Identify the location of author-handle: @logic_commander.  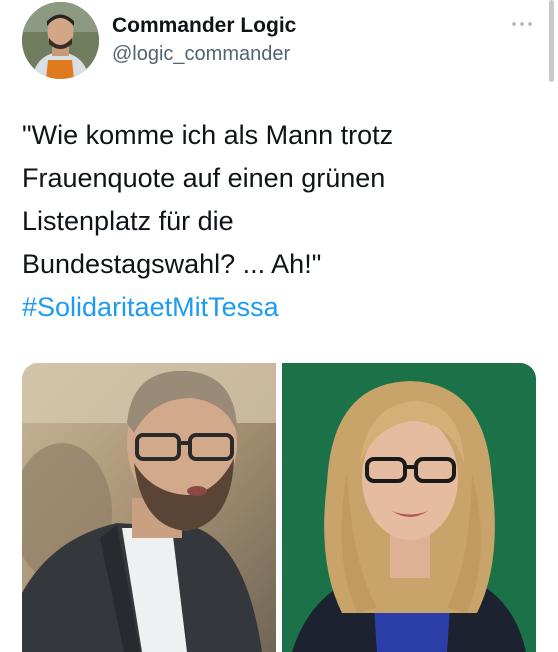
(201, 54).